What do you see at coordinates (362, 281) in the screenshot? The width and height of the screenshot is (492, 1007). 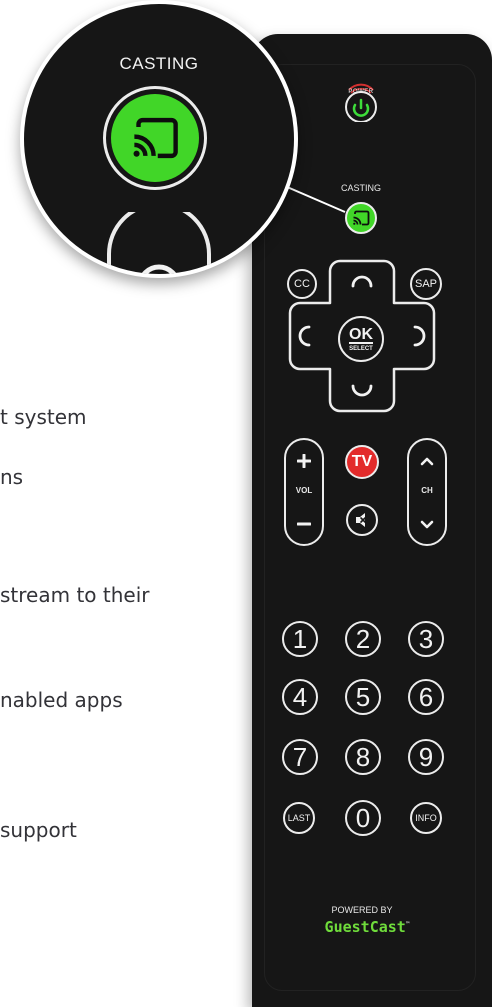 I see `dpad-up-button` at bounding box center [362, 281].